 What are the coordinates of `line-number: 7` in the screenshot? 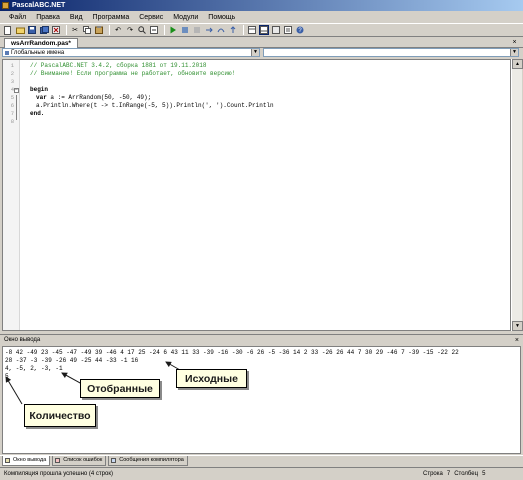 It's located at (12, 113).